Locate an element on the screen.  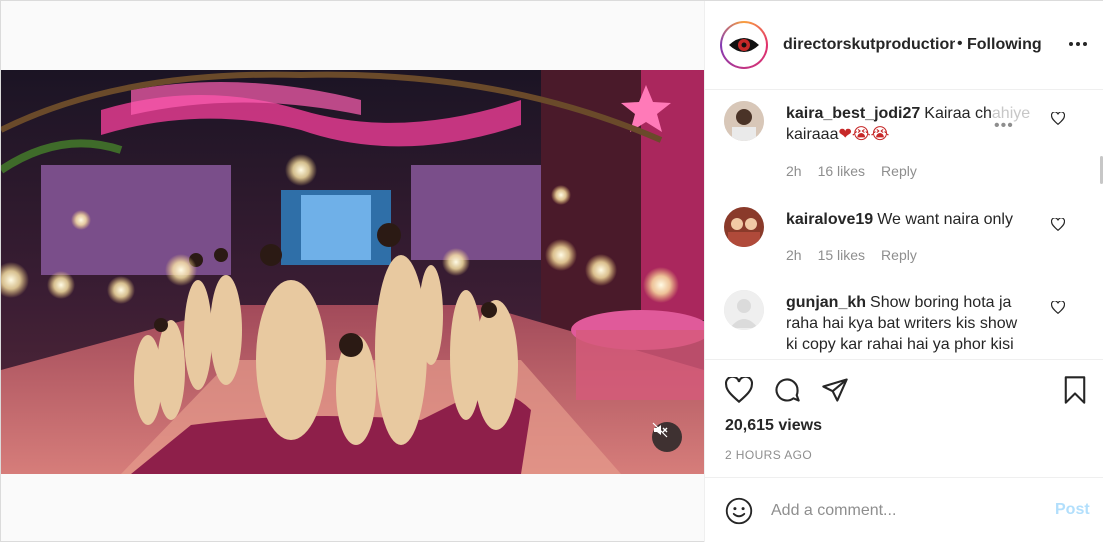
comment-likes: 15 likes is located at coordinates (841, 255).